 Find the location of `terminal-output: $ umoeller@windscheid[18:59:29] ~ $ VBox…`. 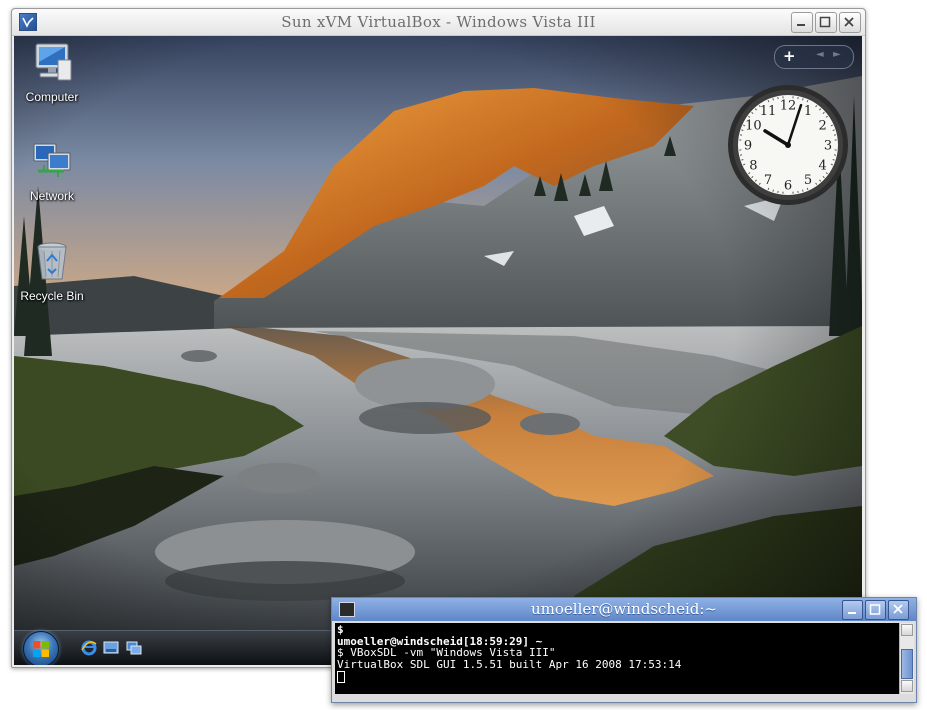

terminal-output: $ umoeller@windscheid[18:59:29] ~ $ VBox… is located at coordinates (617, 658).